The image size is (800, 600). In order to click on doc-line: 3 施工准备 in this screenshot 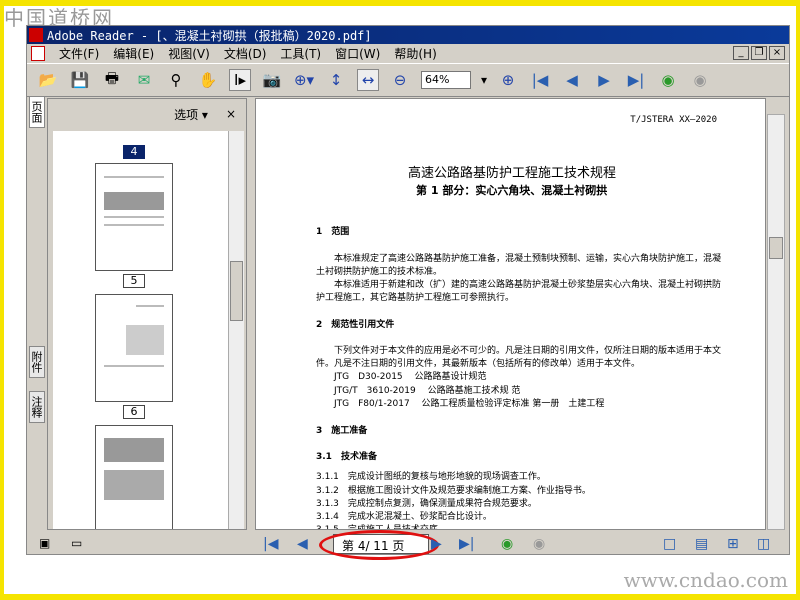, I will do `click(342, 431)`.